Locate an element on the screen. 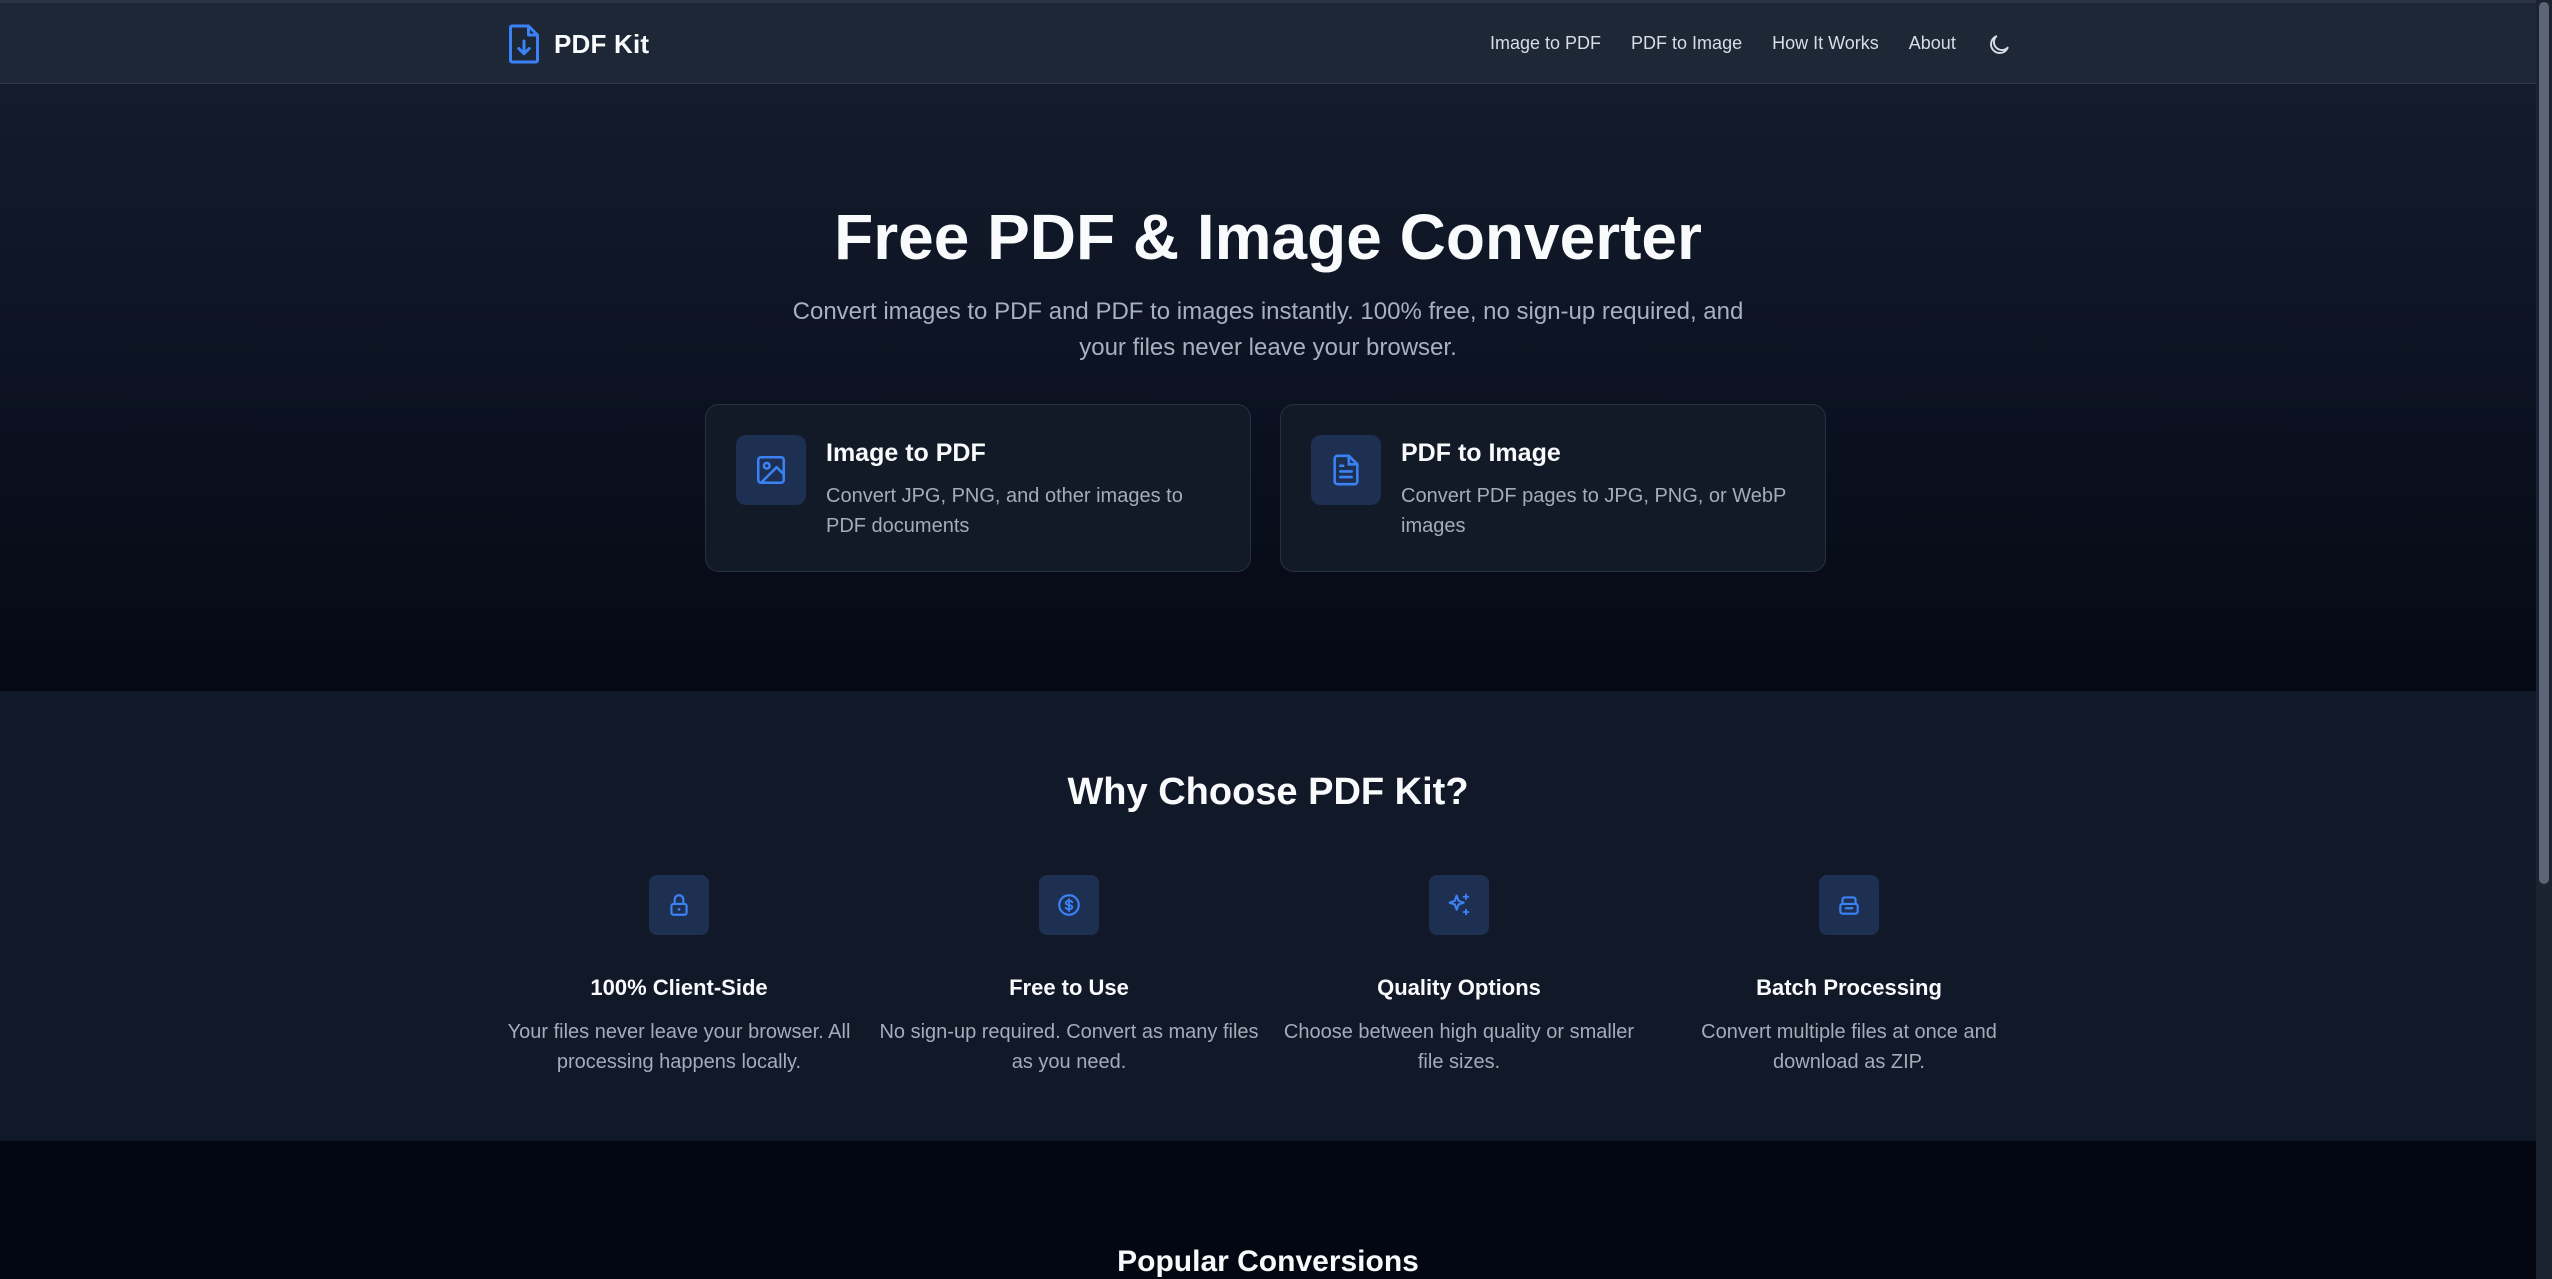 Image resolution: width=2552 pixels, height=1279 pixels. nav-image-to-pdf: Image to PDF is located at coordinates (1545, 43).